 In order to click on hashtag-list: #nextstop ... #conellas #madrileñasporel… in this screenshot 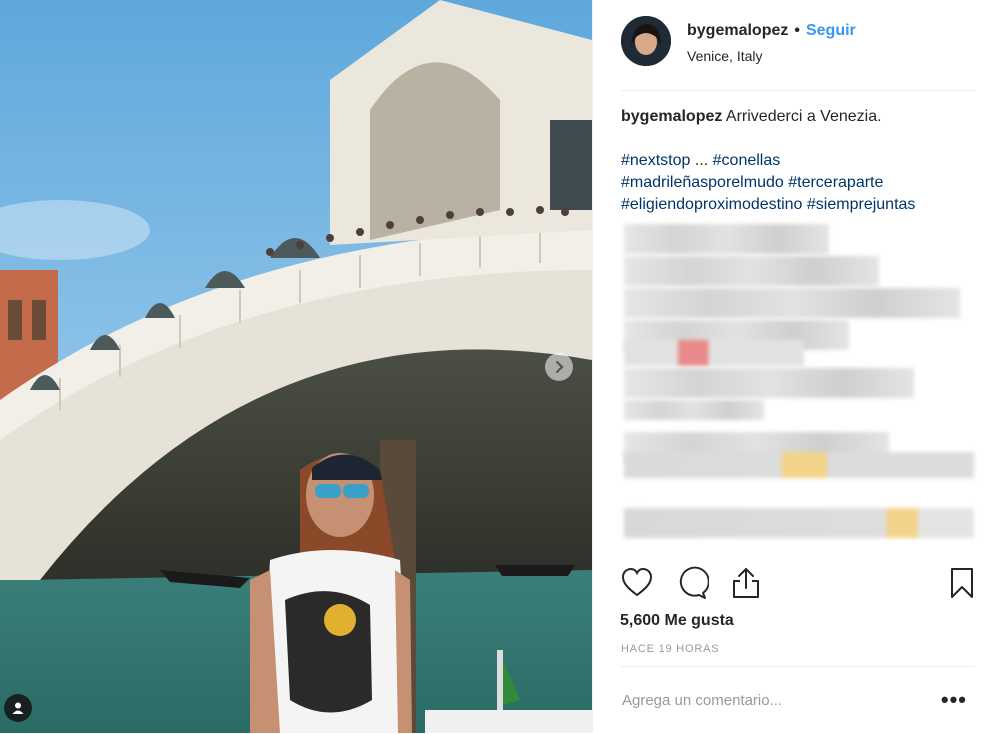, I will do `click(798, 183)`.